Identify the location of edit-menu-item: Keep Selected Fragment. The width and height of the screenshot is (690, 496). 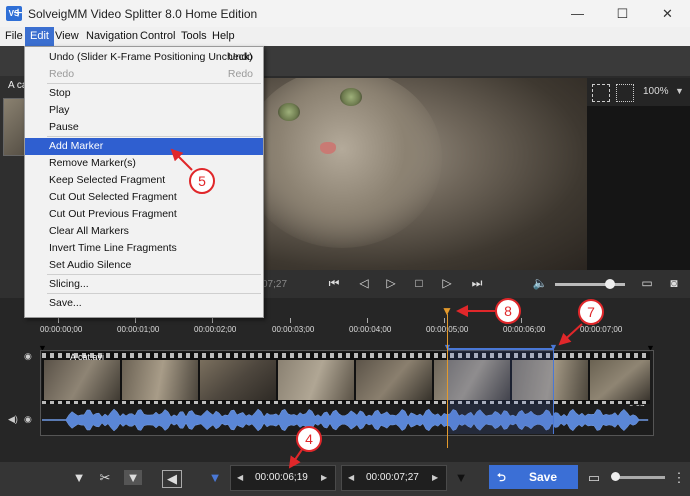
(144, 180).